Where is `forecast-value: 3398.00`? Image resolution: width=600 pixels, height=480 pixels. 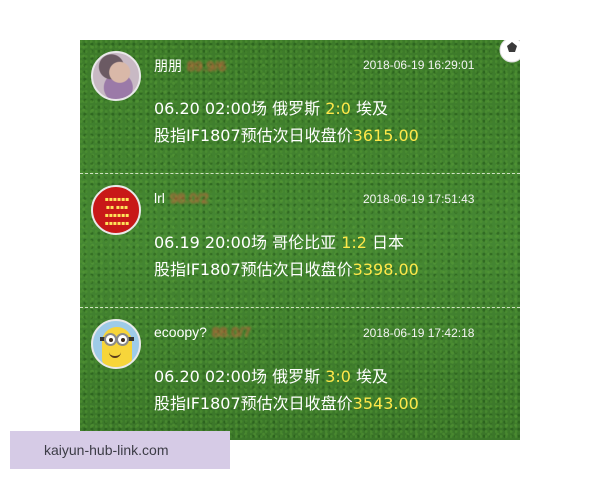
forecast-value: 3398.00 is located at coordinates (385, 269).